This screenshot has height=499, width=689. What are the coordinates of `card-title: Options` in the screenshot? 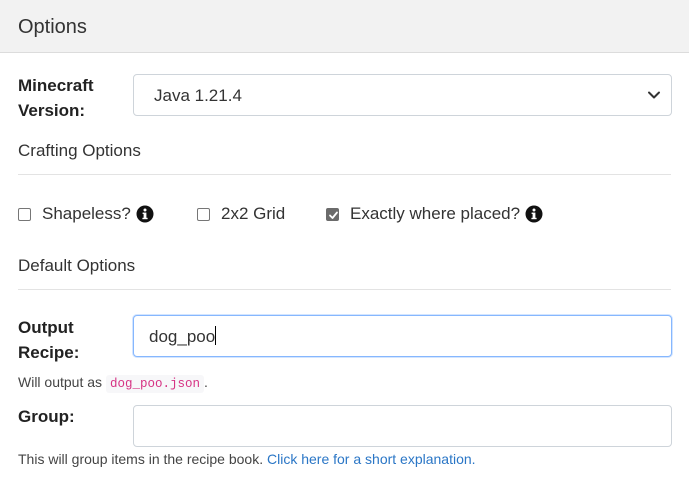 It's located at (52, 27).